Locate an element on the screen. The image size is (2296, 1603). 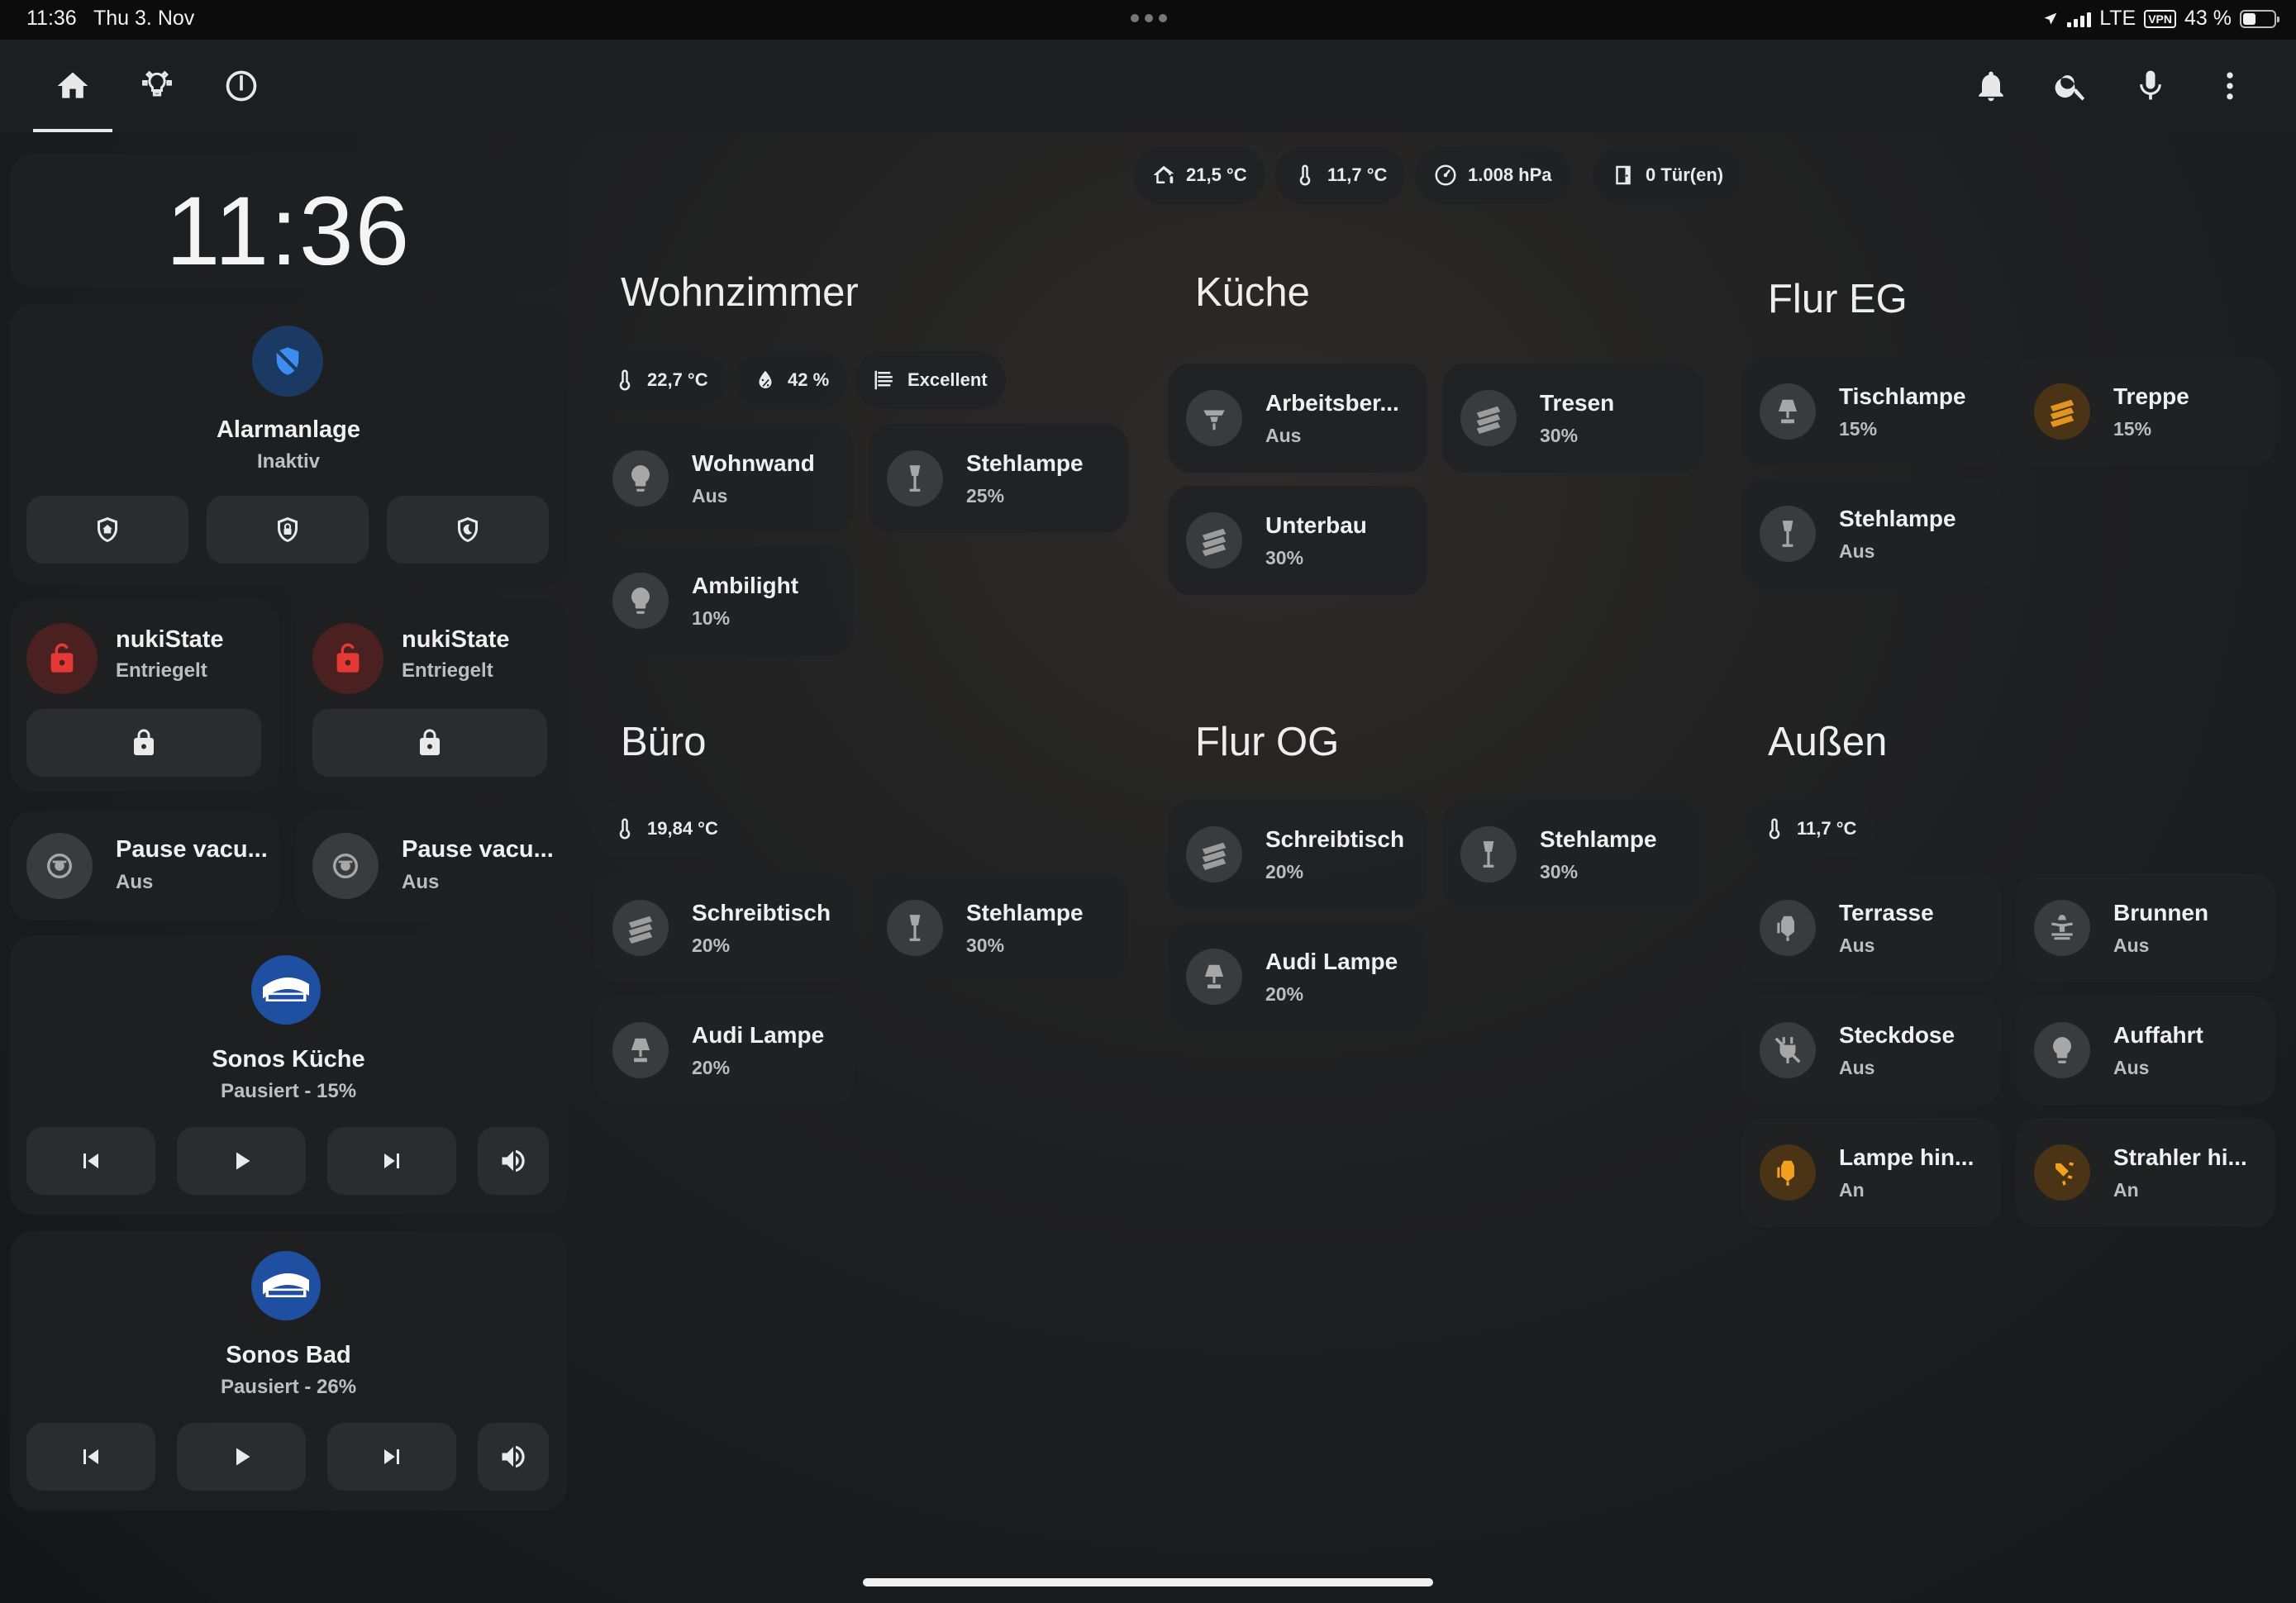
robot-vacuum-icon is located at coordinates (59, 866).